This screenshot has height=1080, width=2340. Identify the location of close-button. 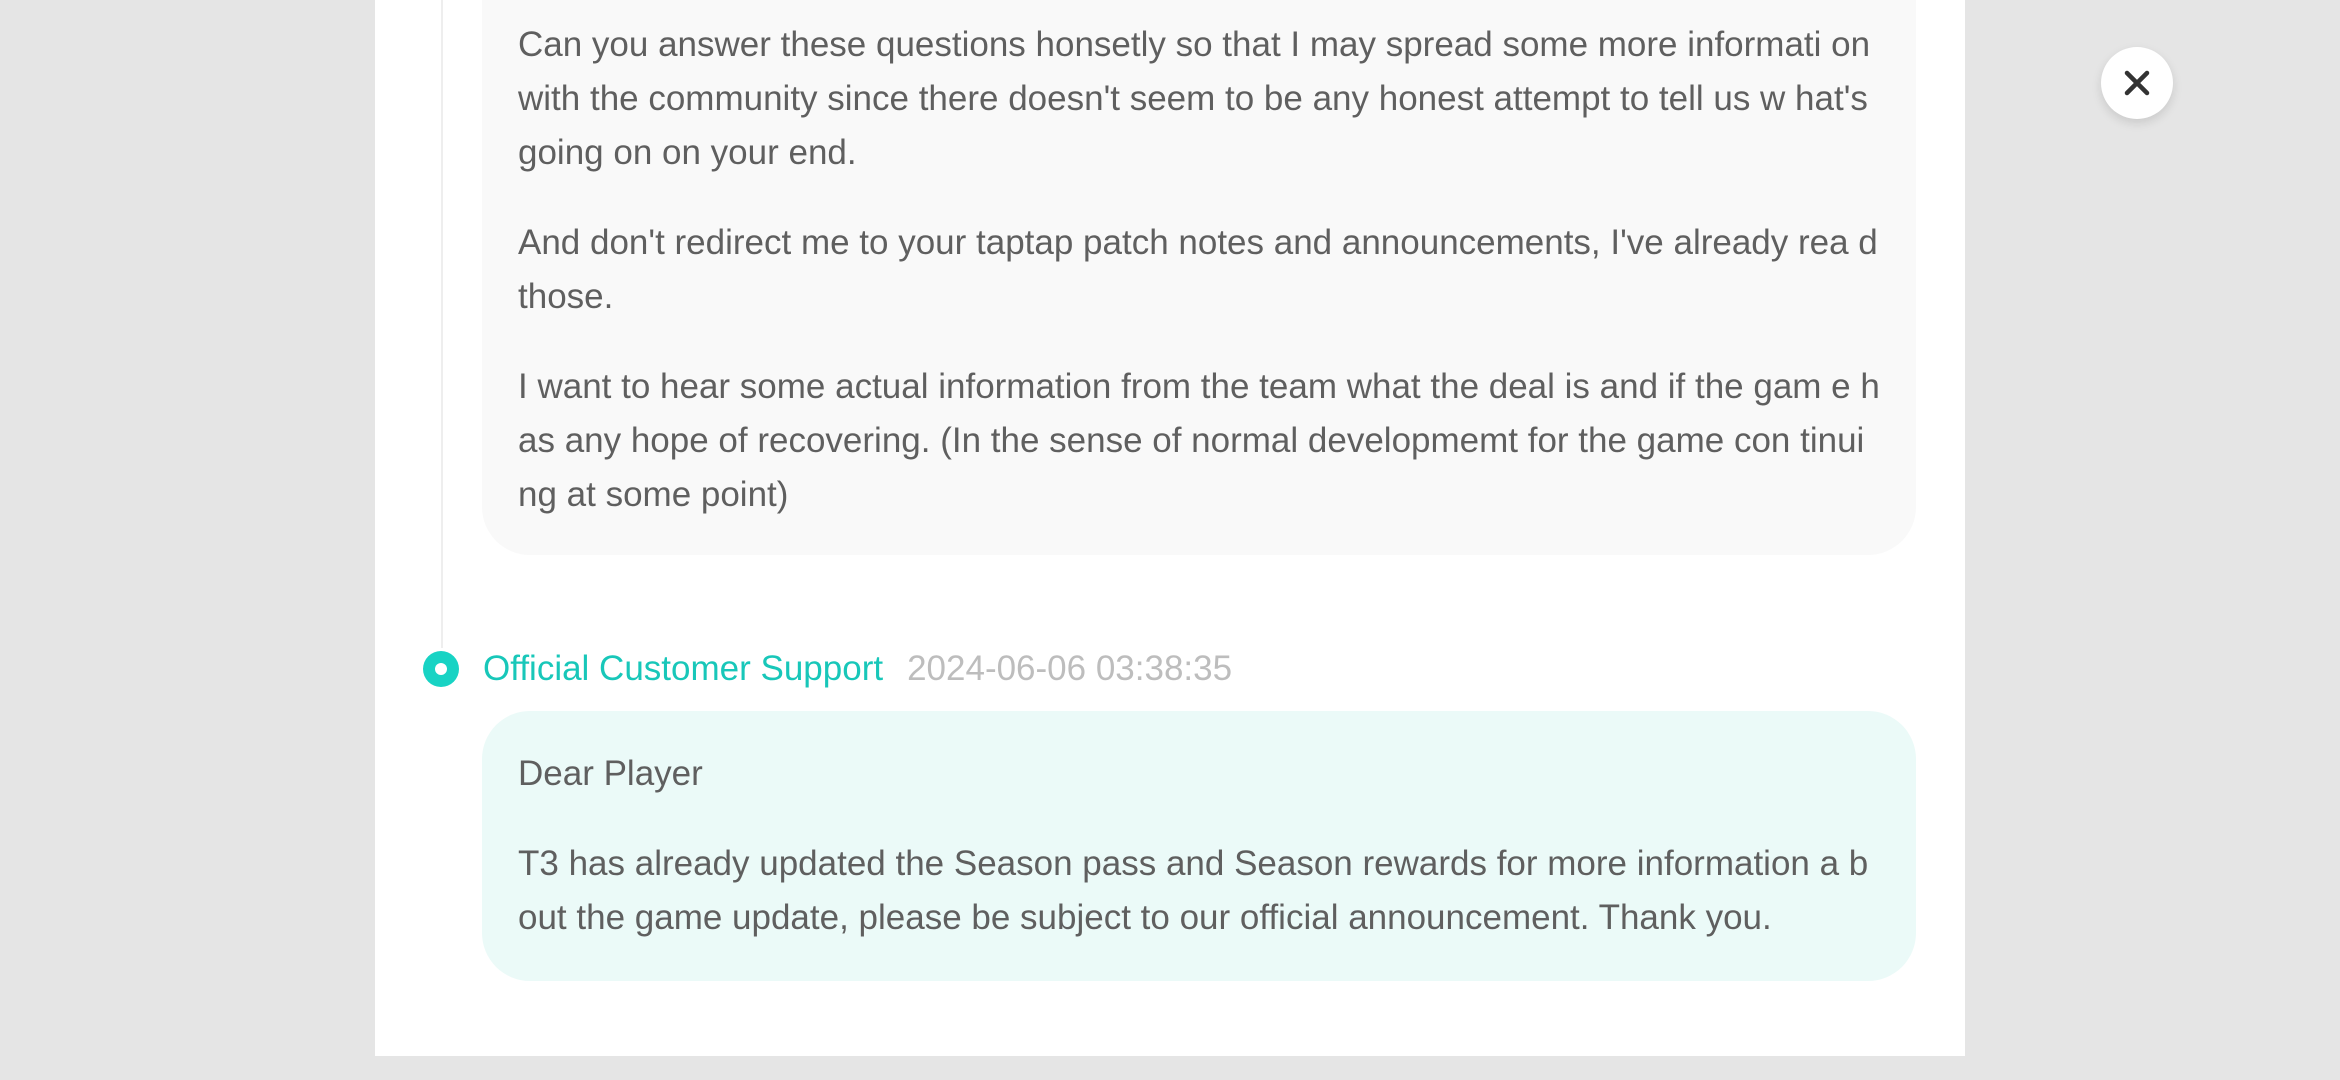
(2137, 83).